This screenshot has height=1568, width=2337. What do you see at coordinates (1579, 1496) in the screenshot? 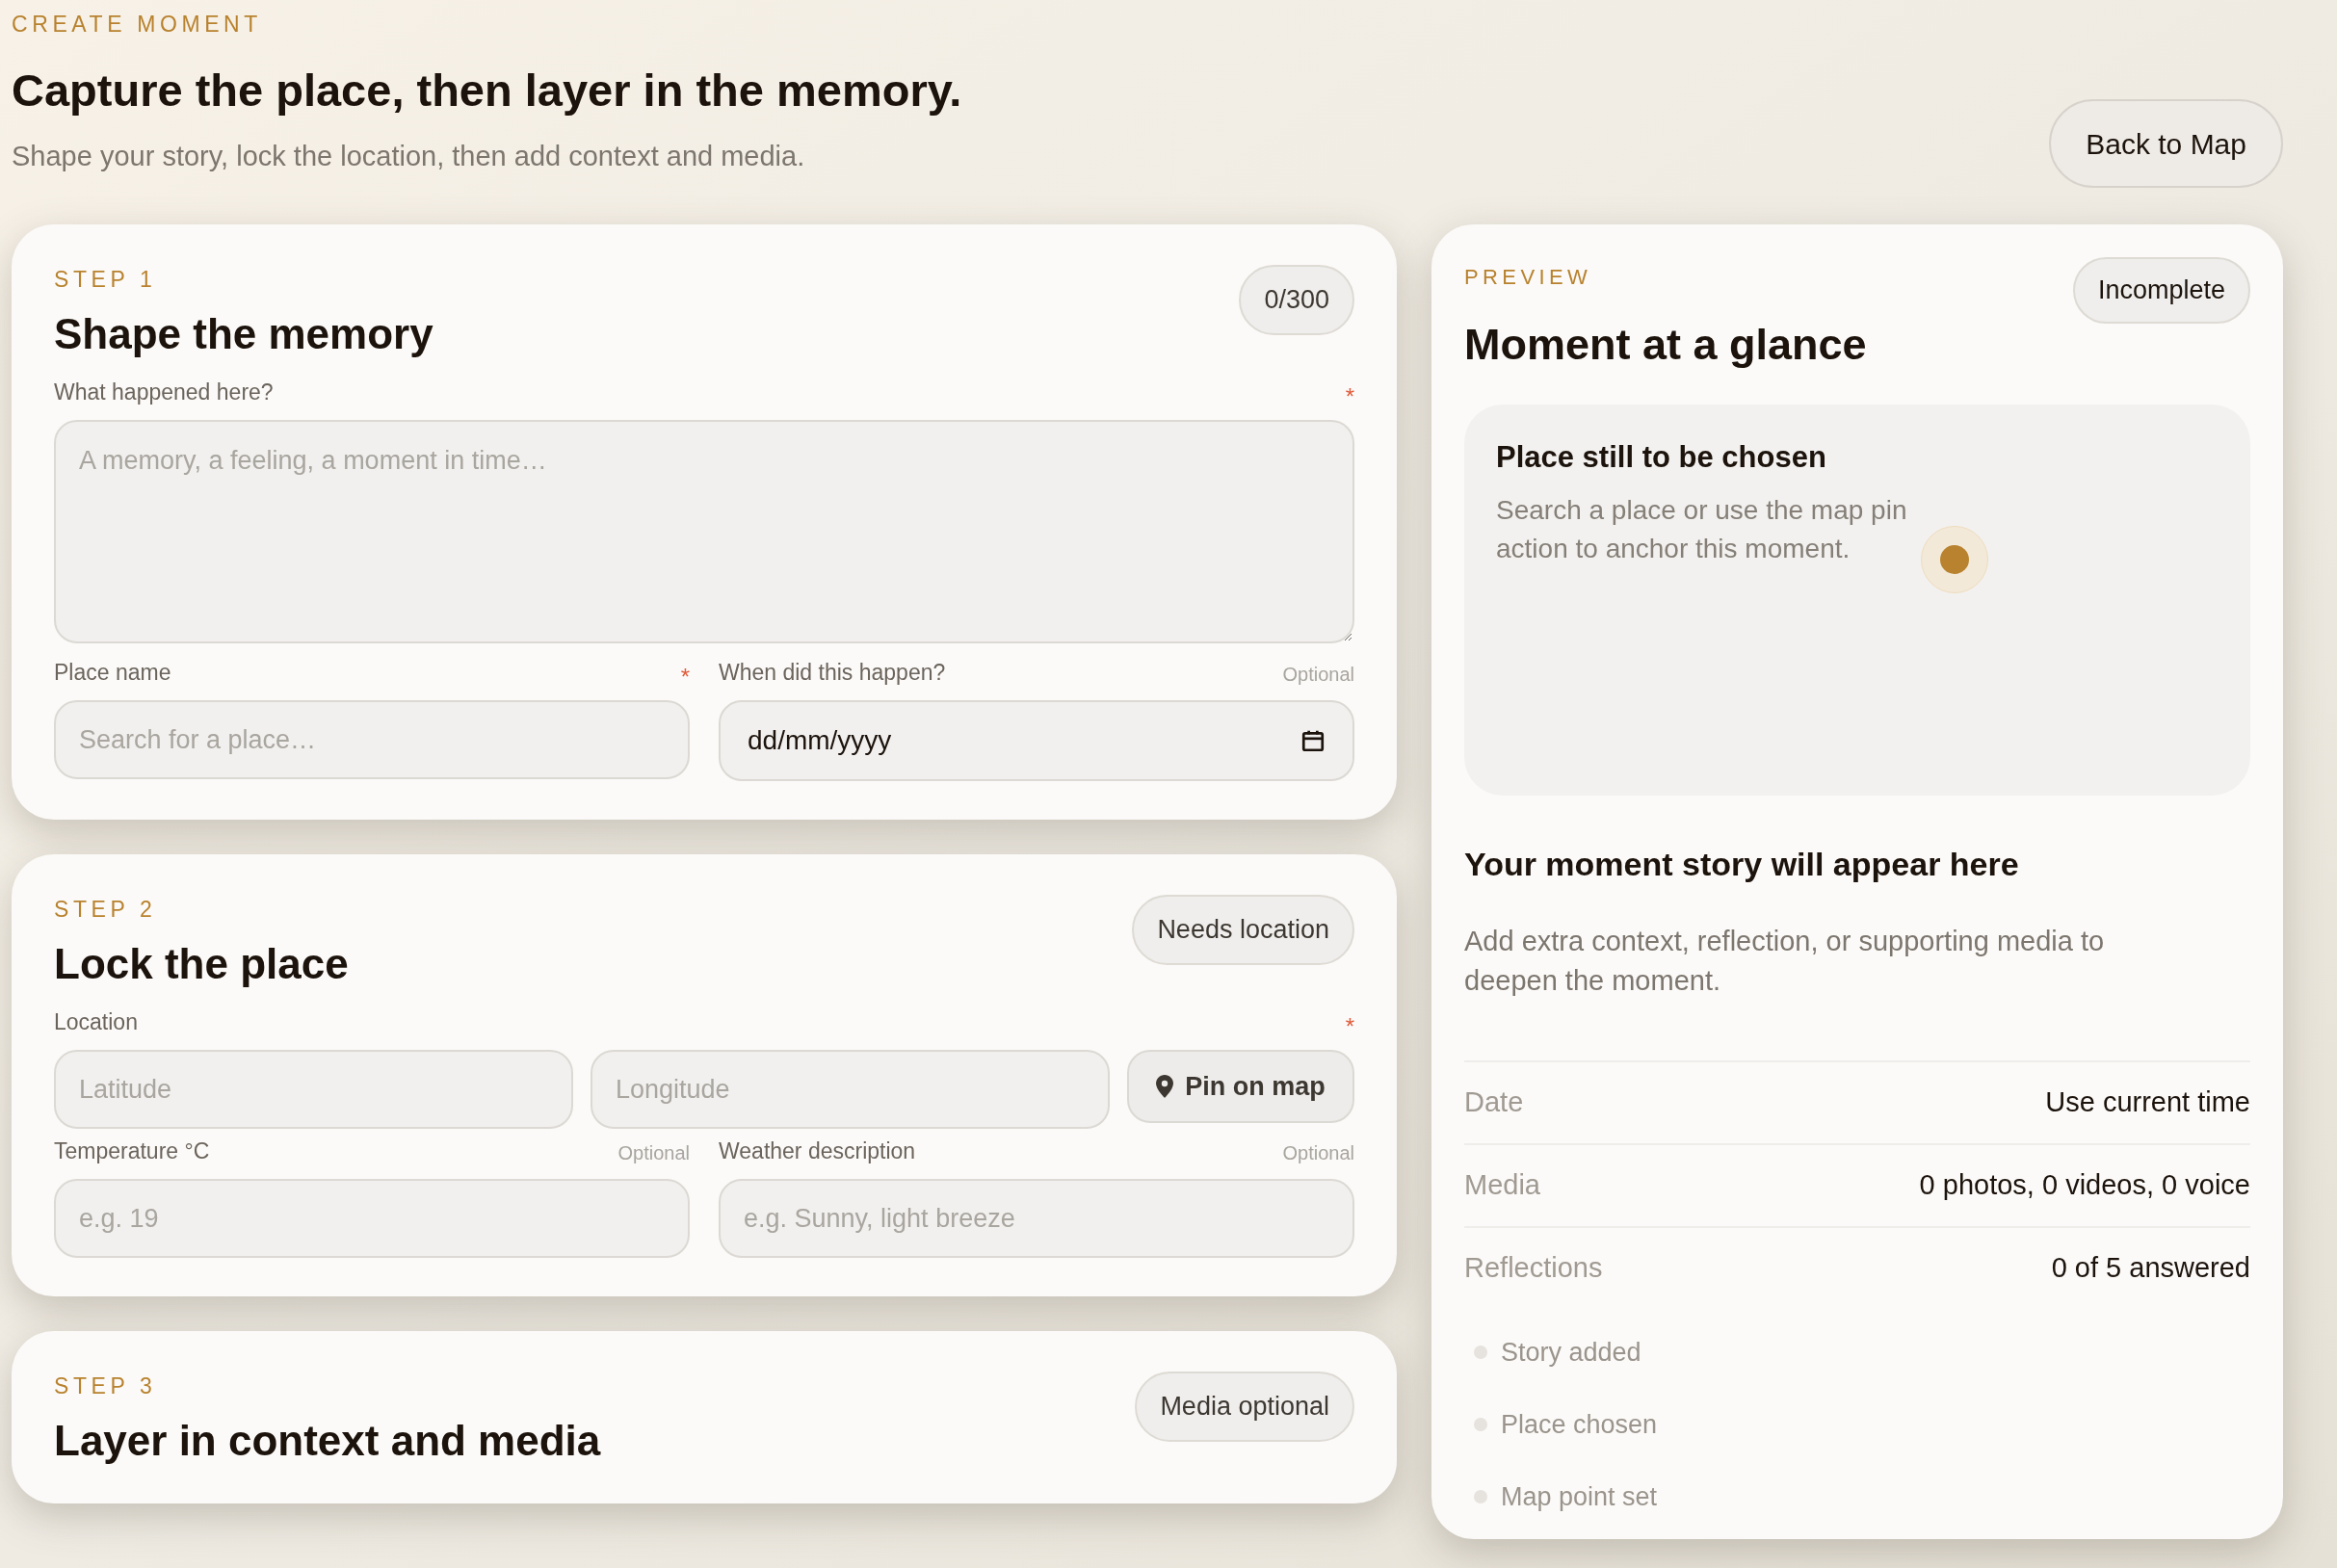
I see `checklist-item: Map point set` at bounding box center [1579, 1496].